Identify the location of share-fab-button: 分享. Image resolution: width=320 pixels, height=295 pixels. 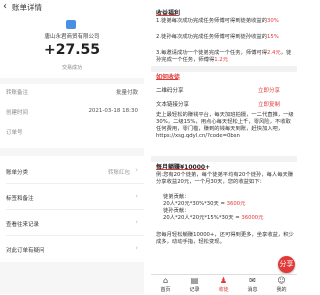
(286, 264).